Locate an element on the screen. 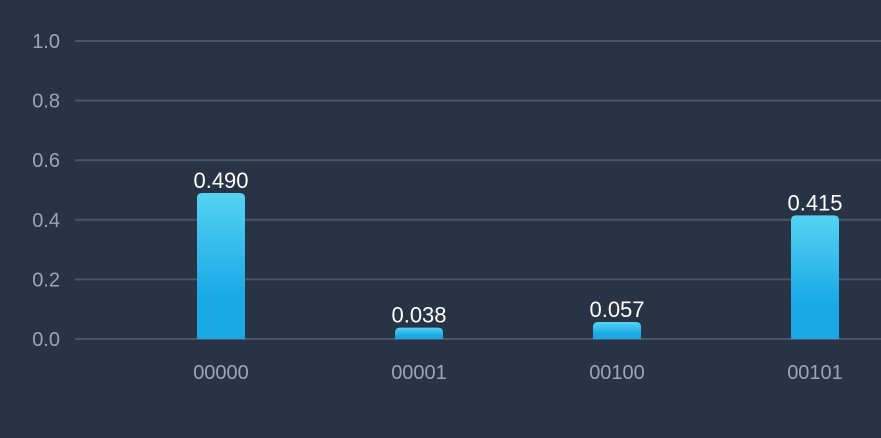 The height and width of the screenshot is (438, 881). bar-value-label: 0.490 is located at coordinates (220, 180).